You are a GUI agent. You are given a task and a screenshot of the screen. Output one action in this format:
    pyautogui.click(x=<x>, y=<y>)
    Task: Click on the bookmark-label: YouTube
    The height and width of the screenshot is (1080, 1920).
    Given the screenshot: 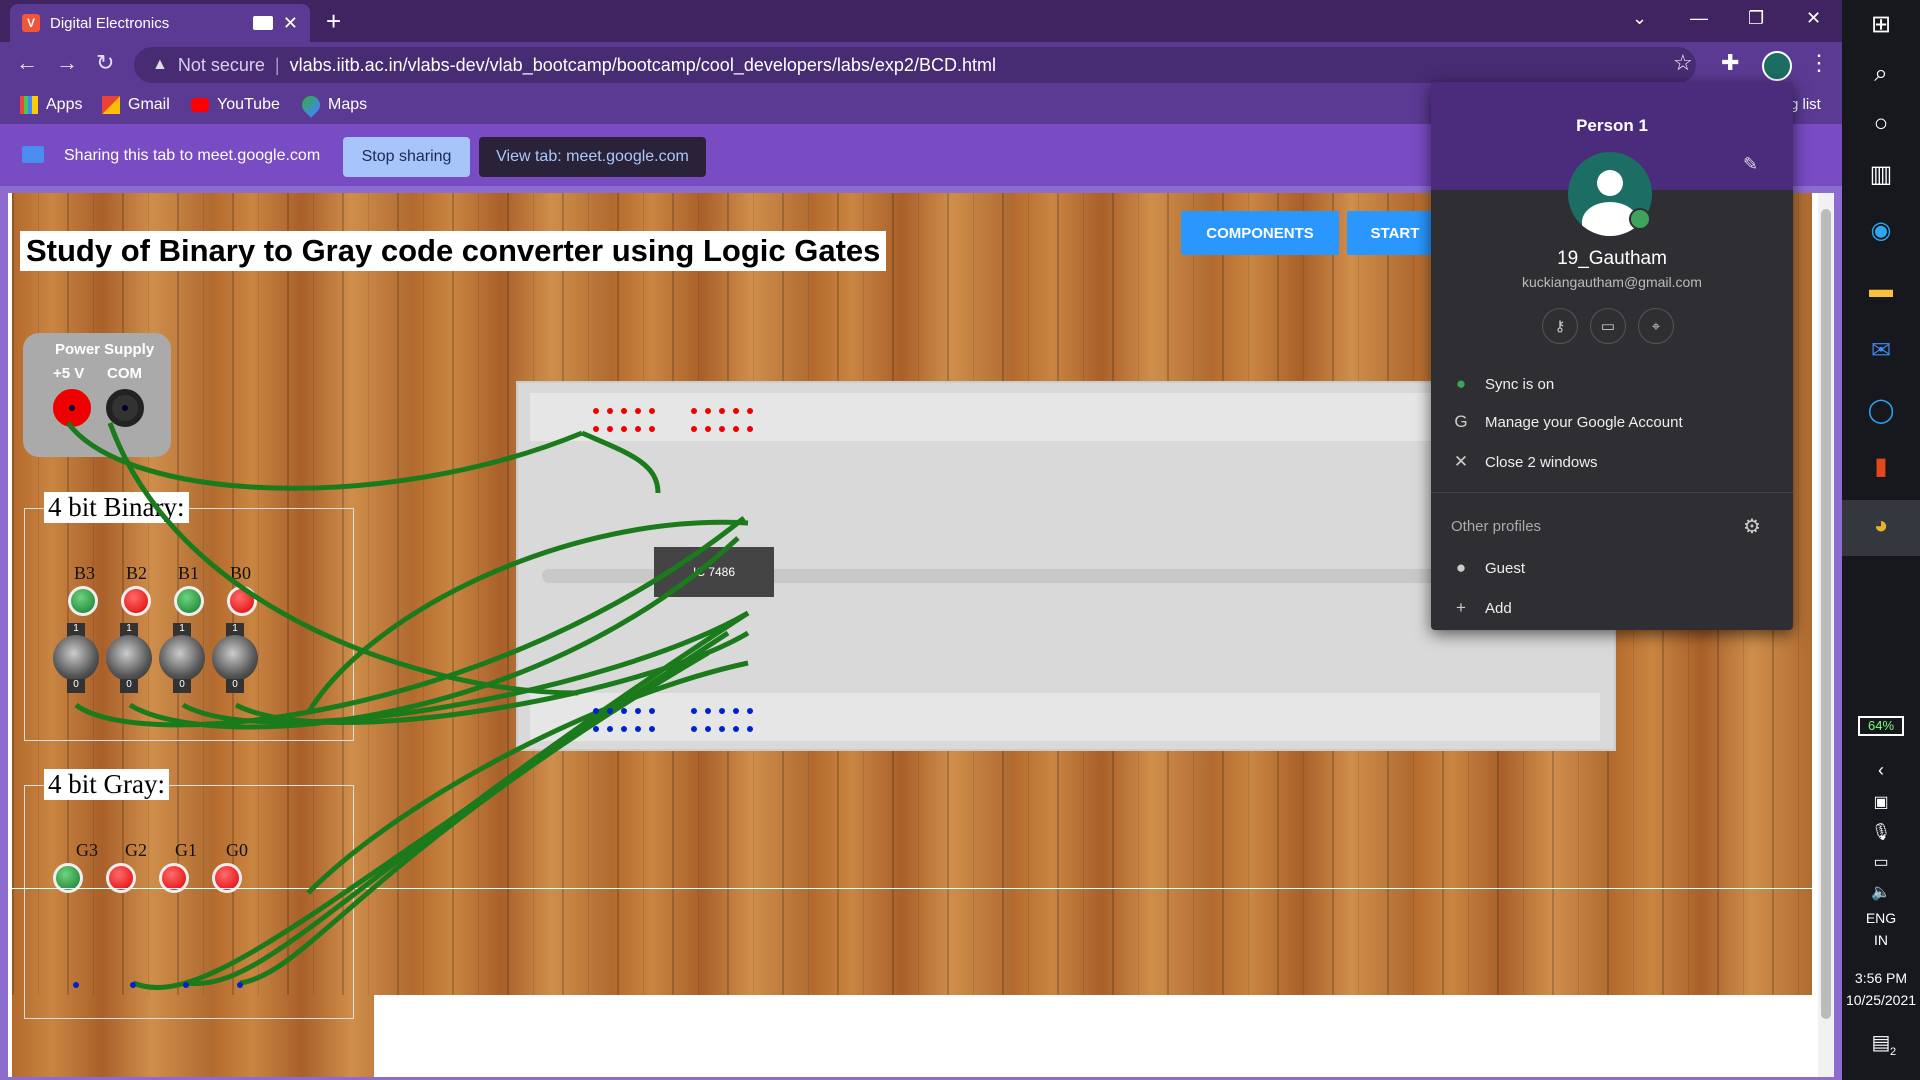 What is the action you would take?
    pyautogui.click(x=248, y=104)
    